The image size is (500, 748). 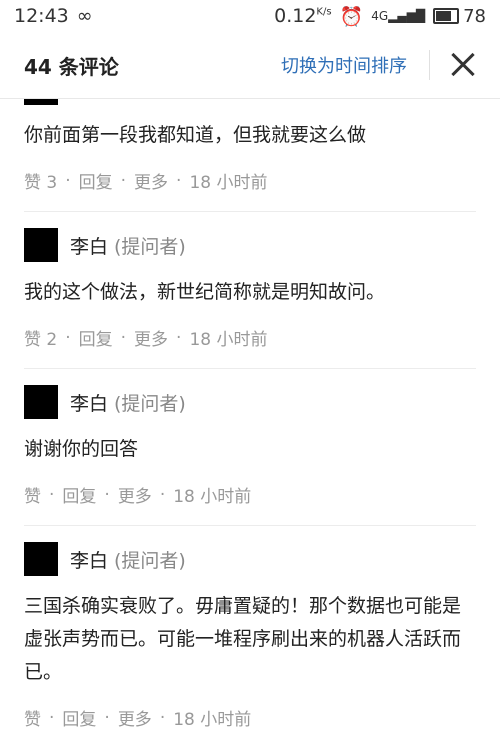 I want to click on comment-count: 44 条评论, so click(x=71, y=66).